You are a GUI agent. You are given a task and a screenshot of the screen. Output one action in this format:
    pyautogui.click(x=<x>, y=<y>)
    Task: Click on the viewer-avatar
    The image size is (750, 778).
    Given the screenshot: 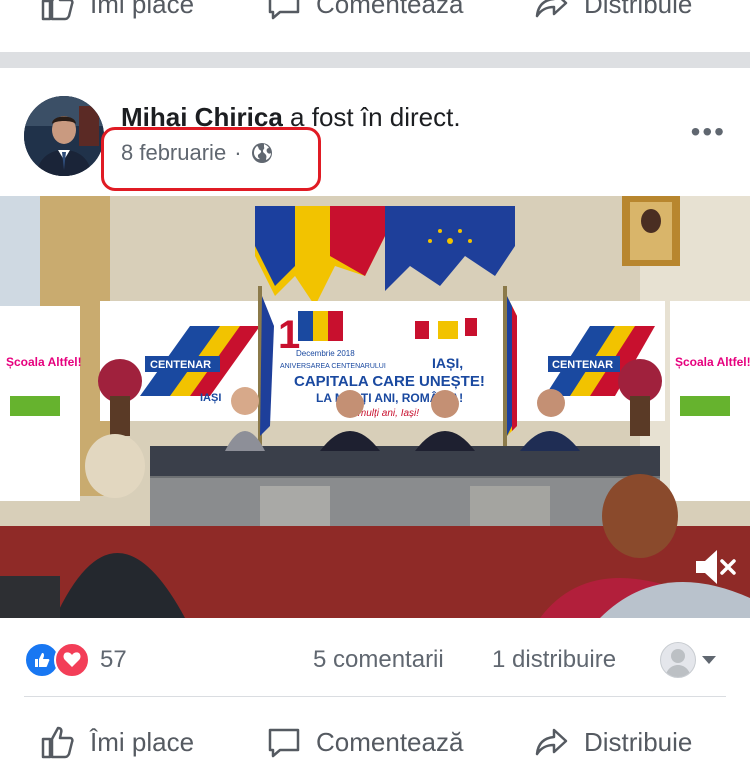 What is the action you would take?
    pyautogui.click(x=678, y=660)
    